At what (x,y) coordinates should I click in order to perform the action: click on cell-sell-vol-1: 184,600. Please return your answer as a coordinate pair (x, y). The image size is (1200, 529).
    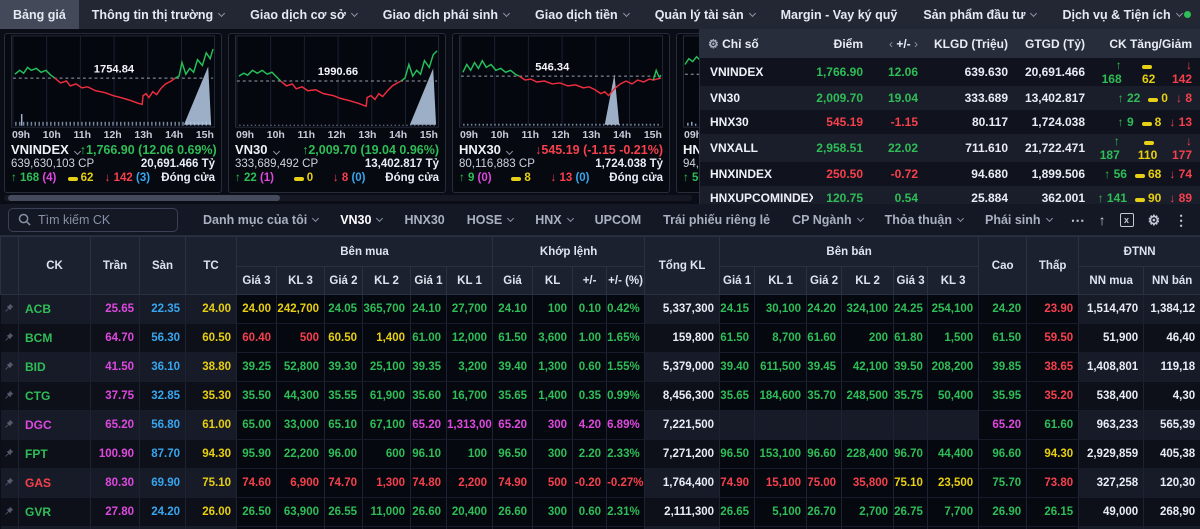
    Looking at the image, I should click on (781, 396).